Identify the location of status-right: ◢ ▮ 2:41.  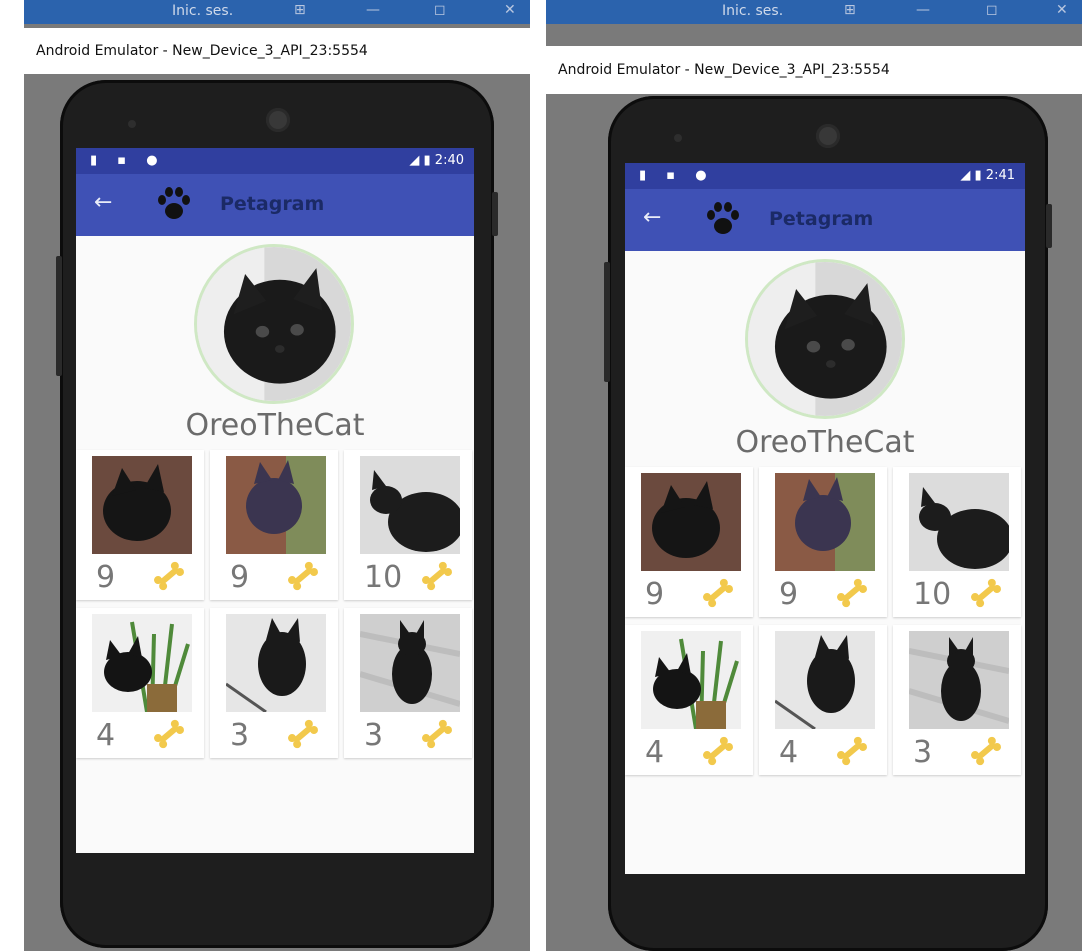
(987, 175).